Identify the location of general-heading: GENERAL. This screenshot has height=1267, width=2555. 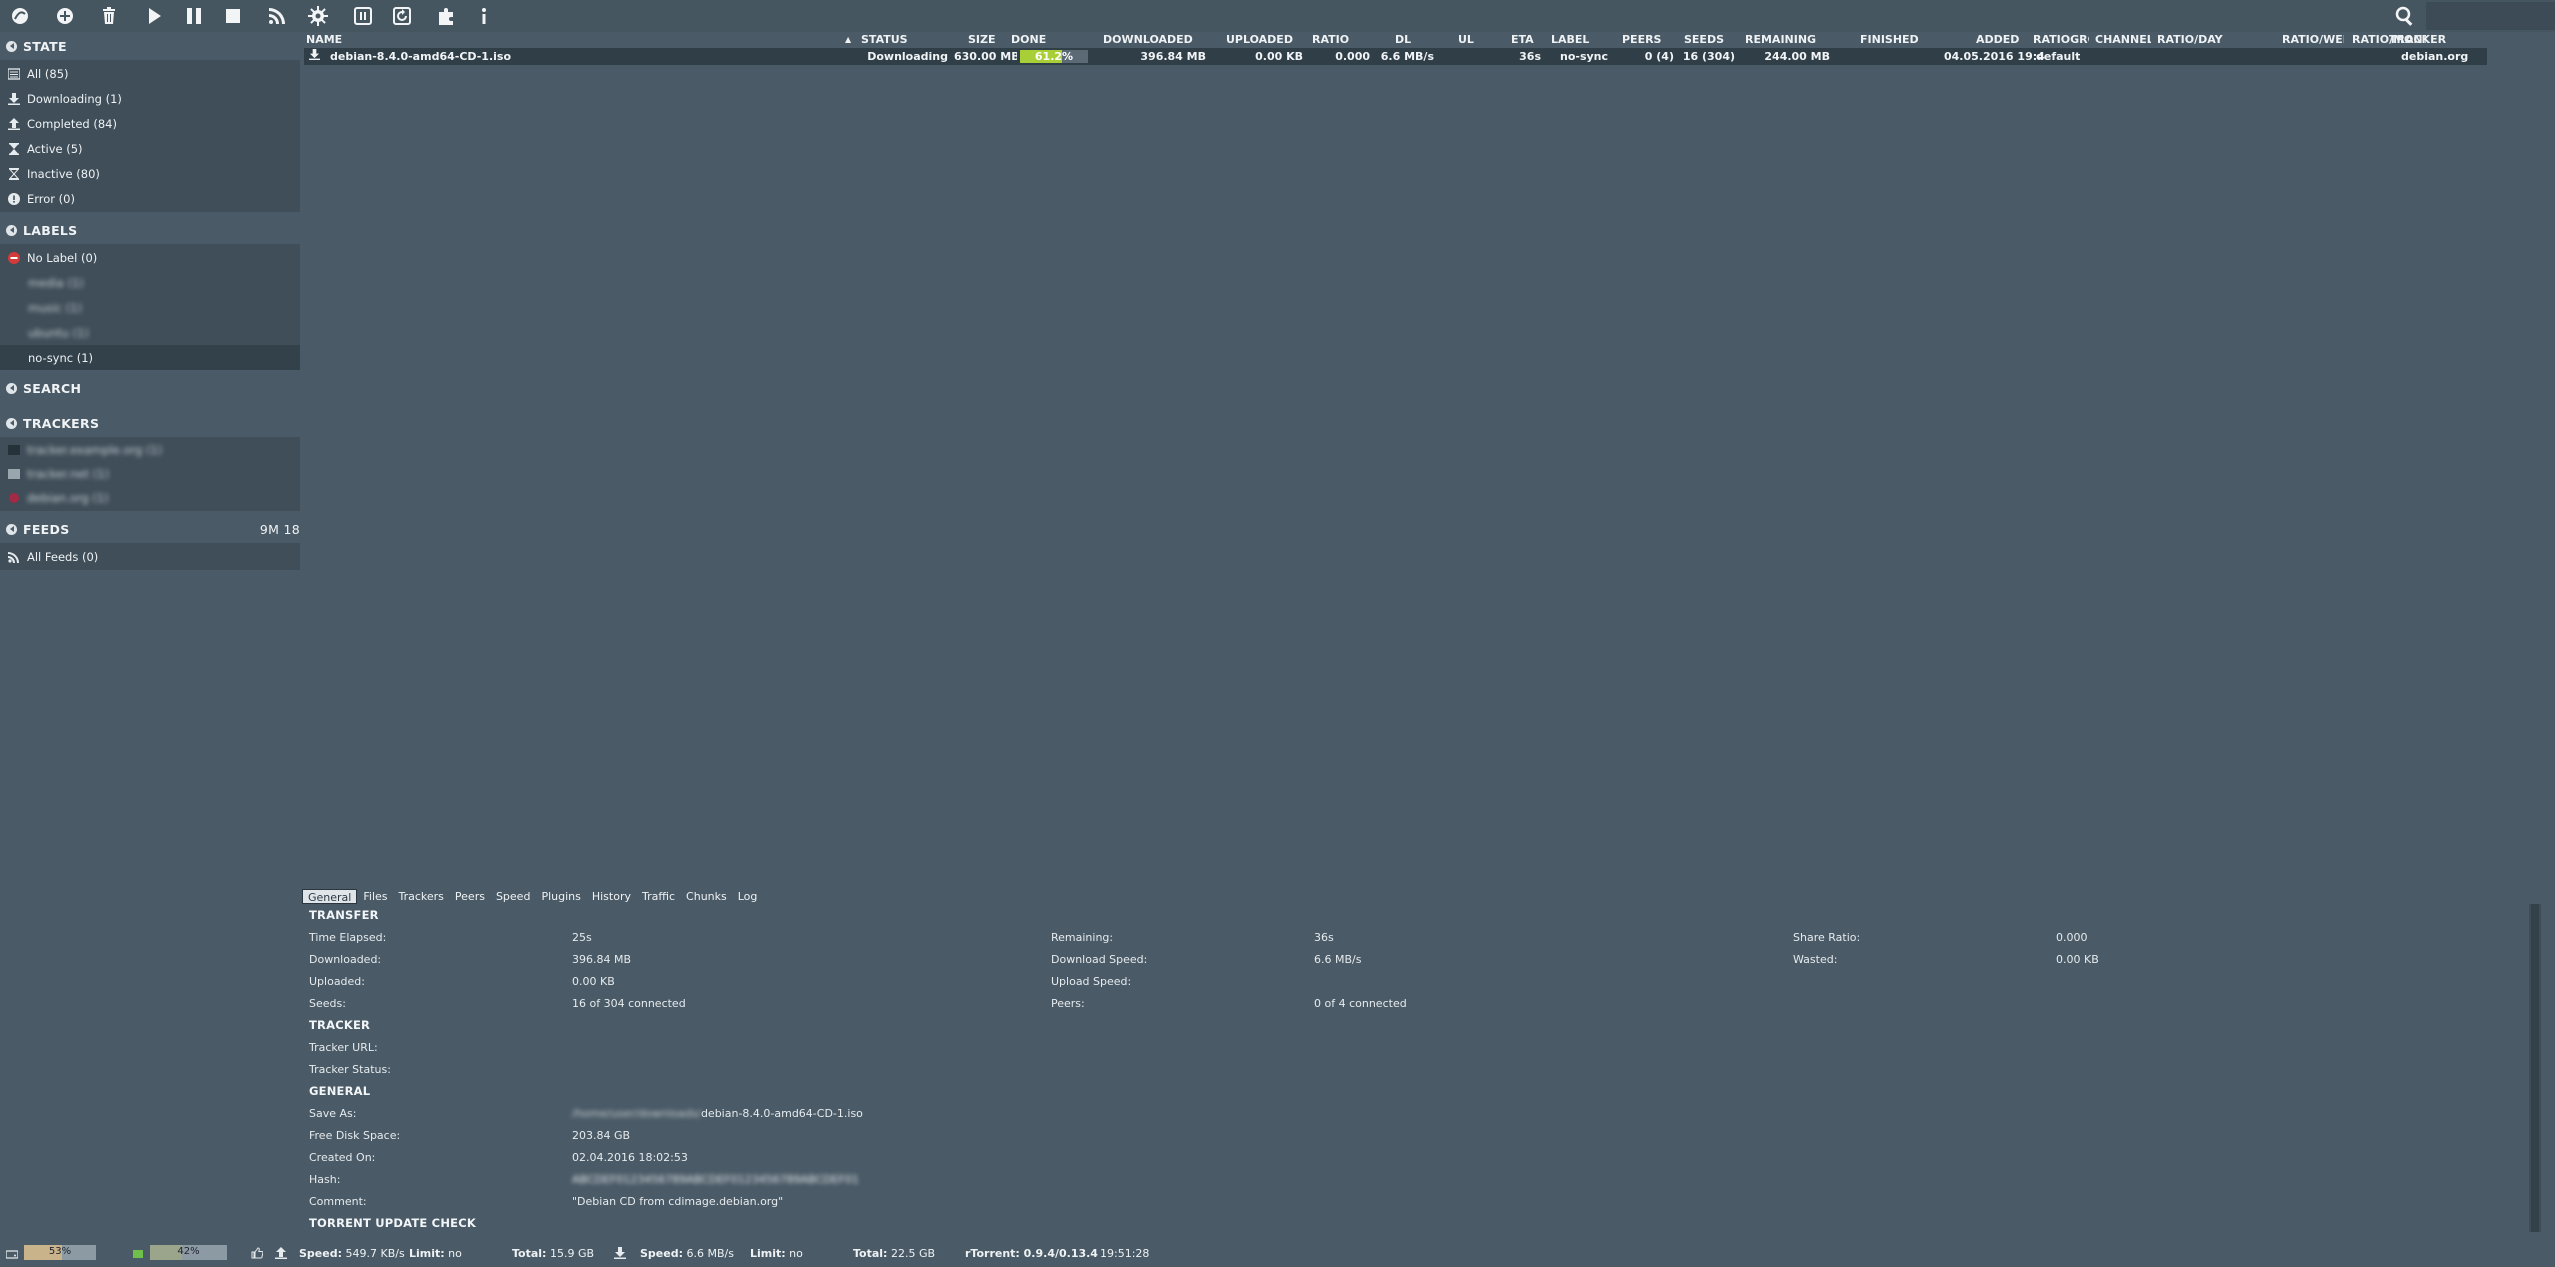
(340, 1091).